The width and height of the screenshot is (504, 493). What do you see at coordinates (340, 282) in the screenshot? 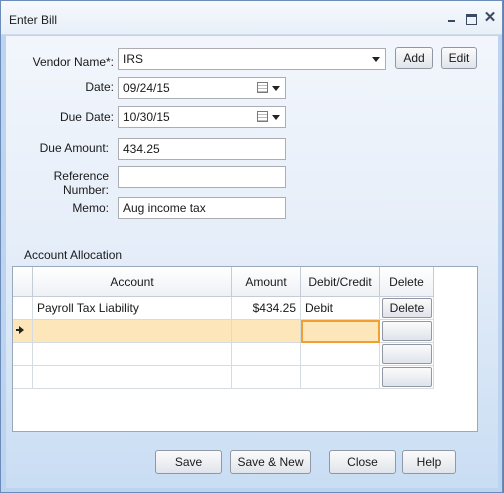
I see `column-header-debit-credit: Debit/Credit` at bounding box center [340, 282].